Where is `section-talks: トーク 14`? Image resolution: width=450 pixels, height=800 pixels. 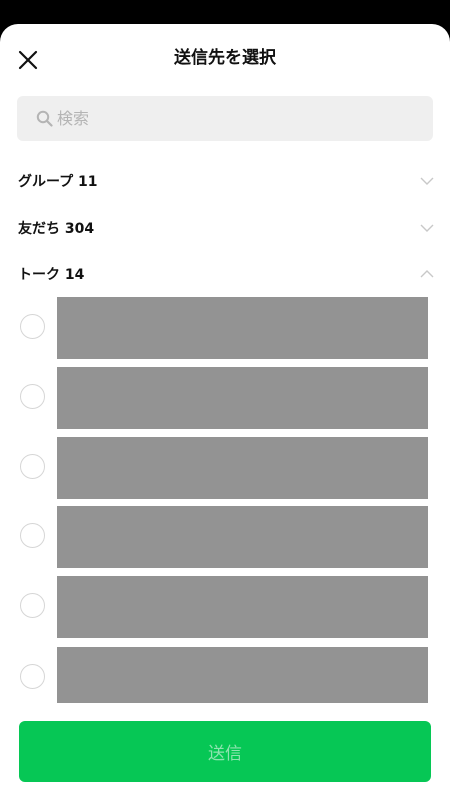
section-talks: トーク 14 is located at coordinates (226, 274).